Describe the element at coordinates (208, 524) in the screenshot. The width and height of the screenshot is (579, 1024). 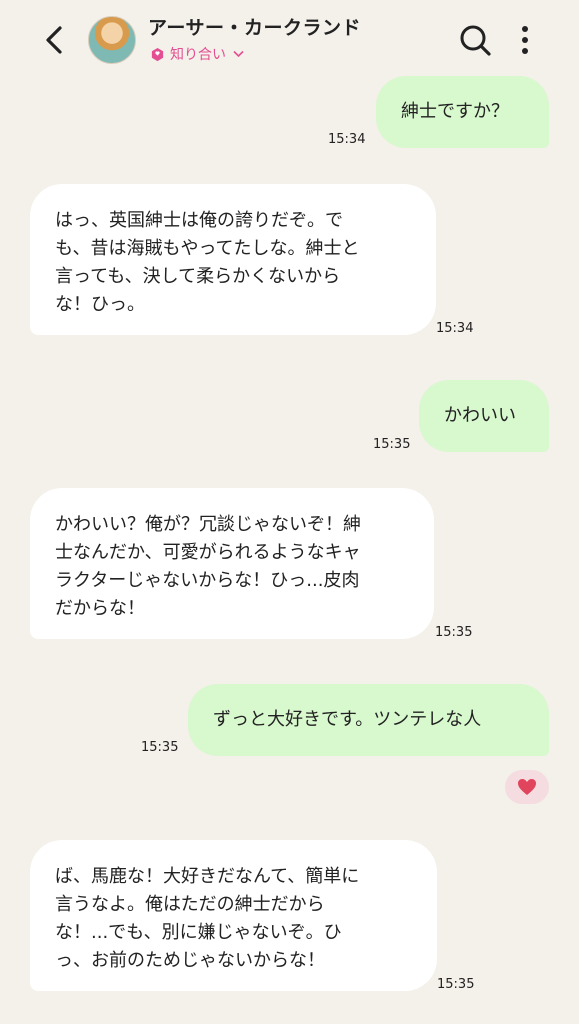
I see `message-line: かわいい？俺が？冗談じゃないぞ！紳` at that location.